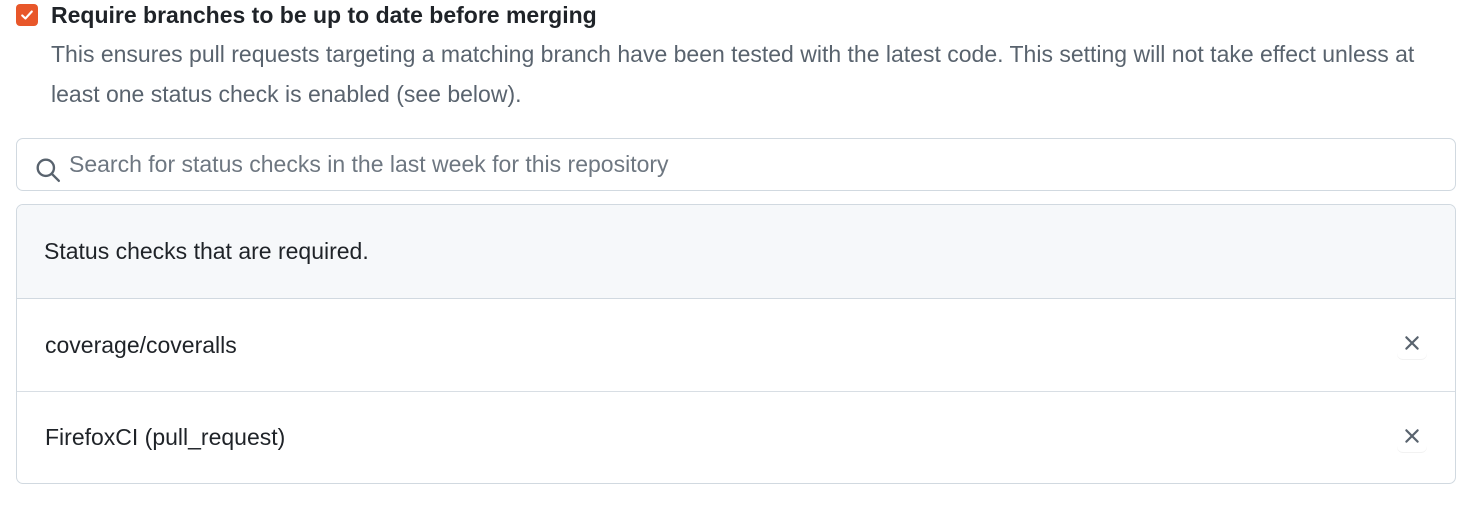 The width and height of the screenshot is (1484, 505). What do you see at coordinates (165, 437) in the screenshot?
I see `status-check-name: FirefoxCI (pull_request)` at bounding box center [165, 437].